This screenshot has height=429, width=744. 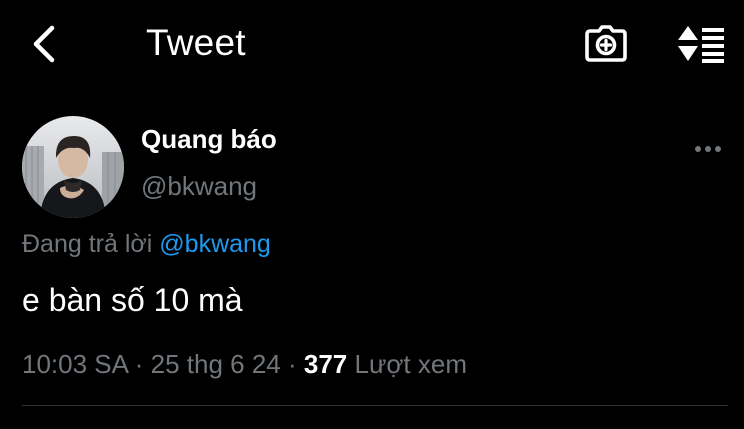 I want to click on sort-replies-button, so click(x=701, y=44).